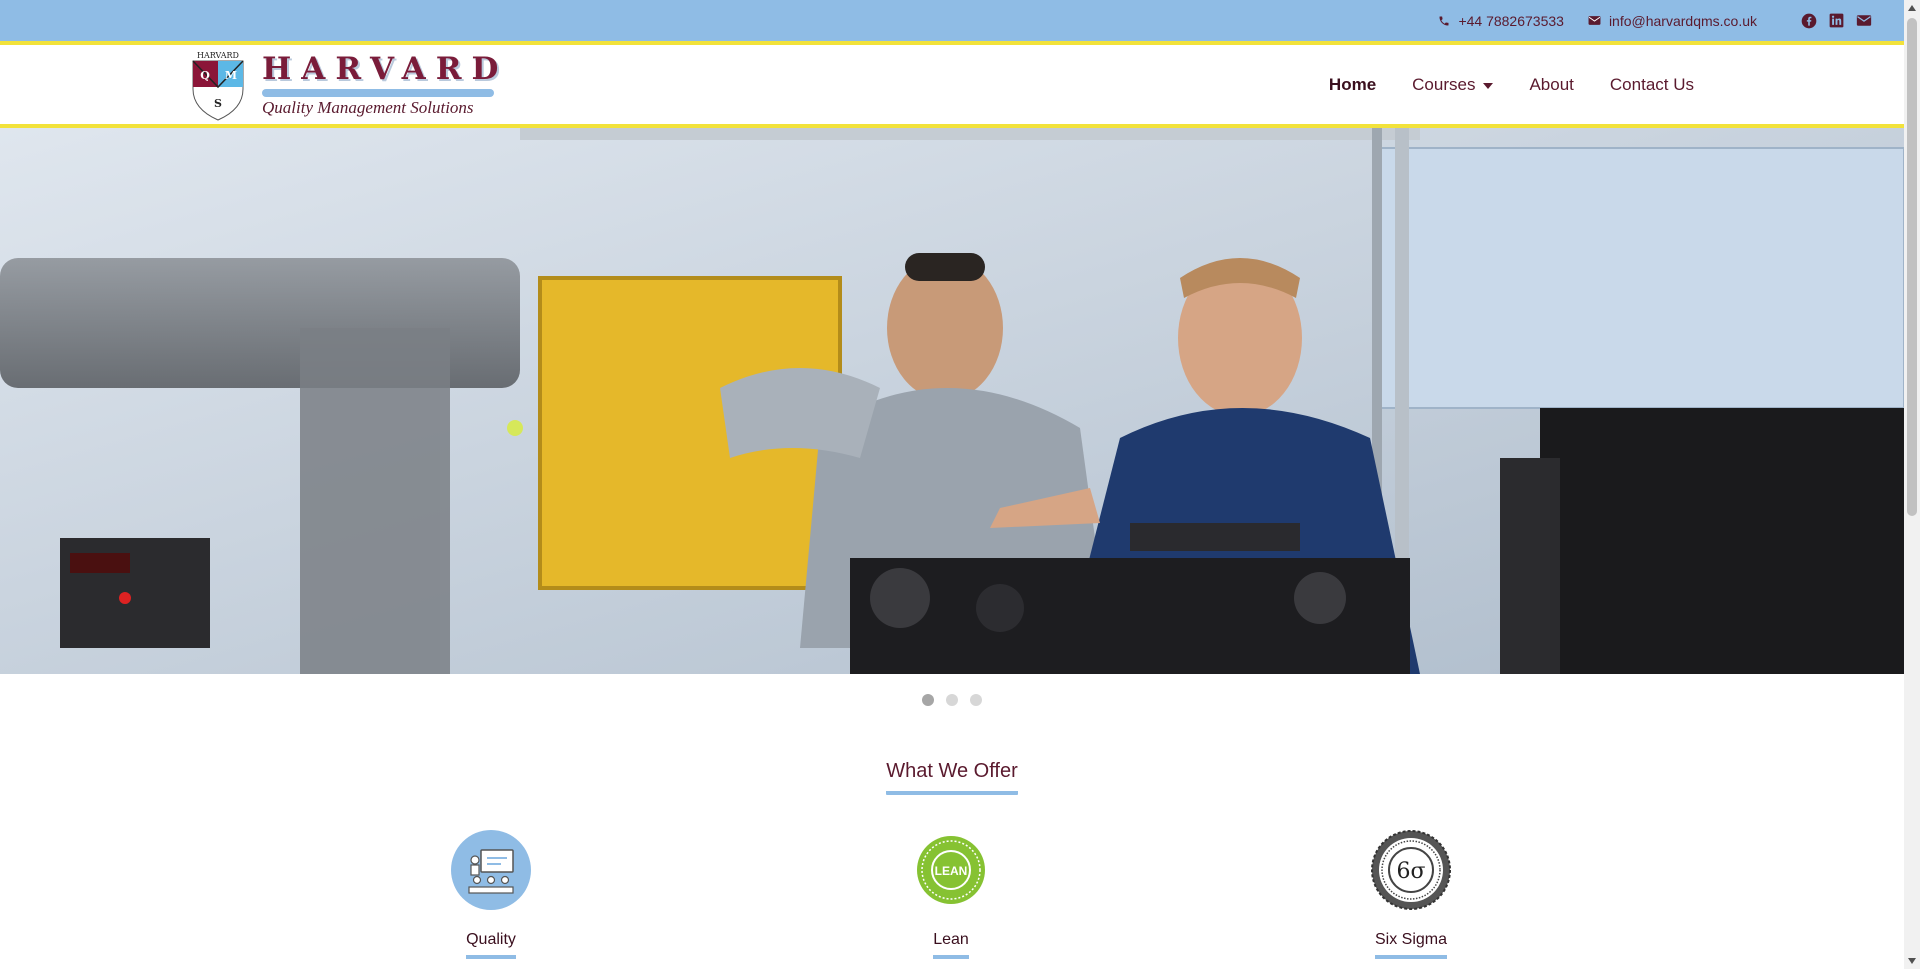 Image resolution: width=1920 pixels, height=969 pixels. I want to click on offer-quality: Quality, so click(491, 894).